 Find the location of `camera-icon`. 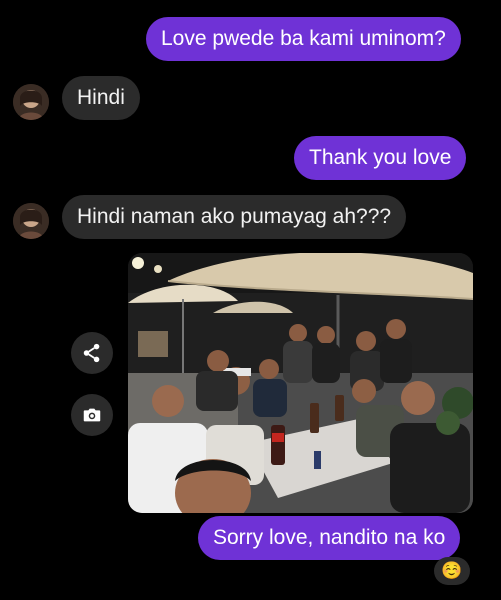

camera-icon is located at coordinates (92, 415).